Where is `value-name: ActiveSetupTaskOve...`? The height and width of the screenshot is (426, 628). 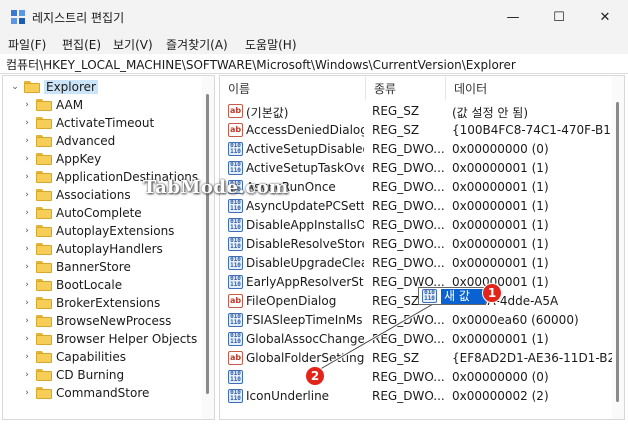 value-name: ActiveSetupTaskOve... is located at coordinates (305, 168).